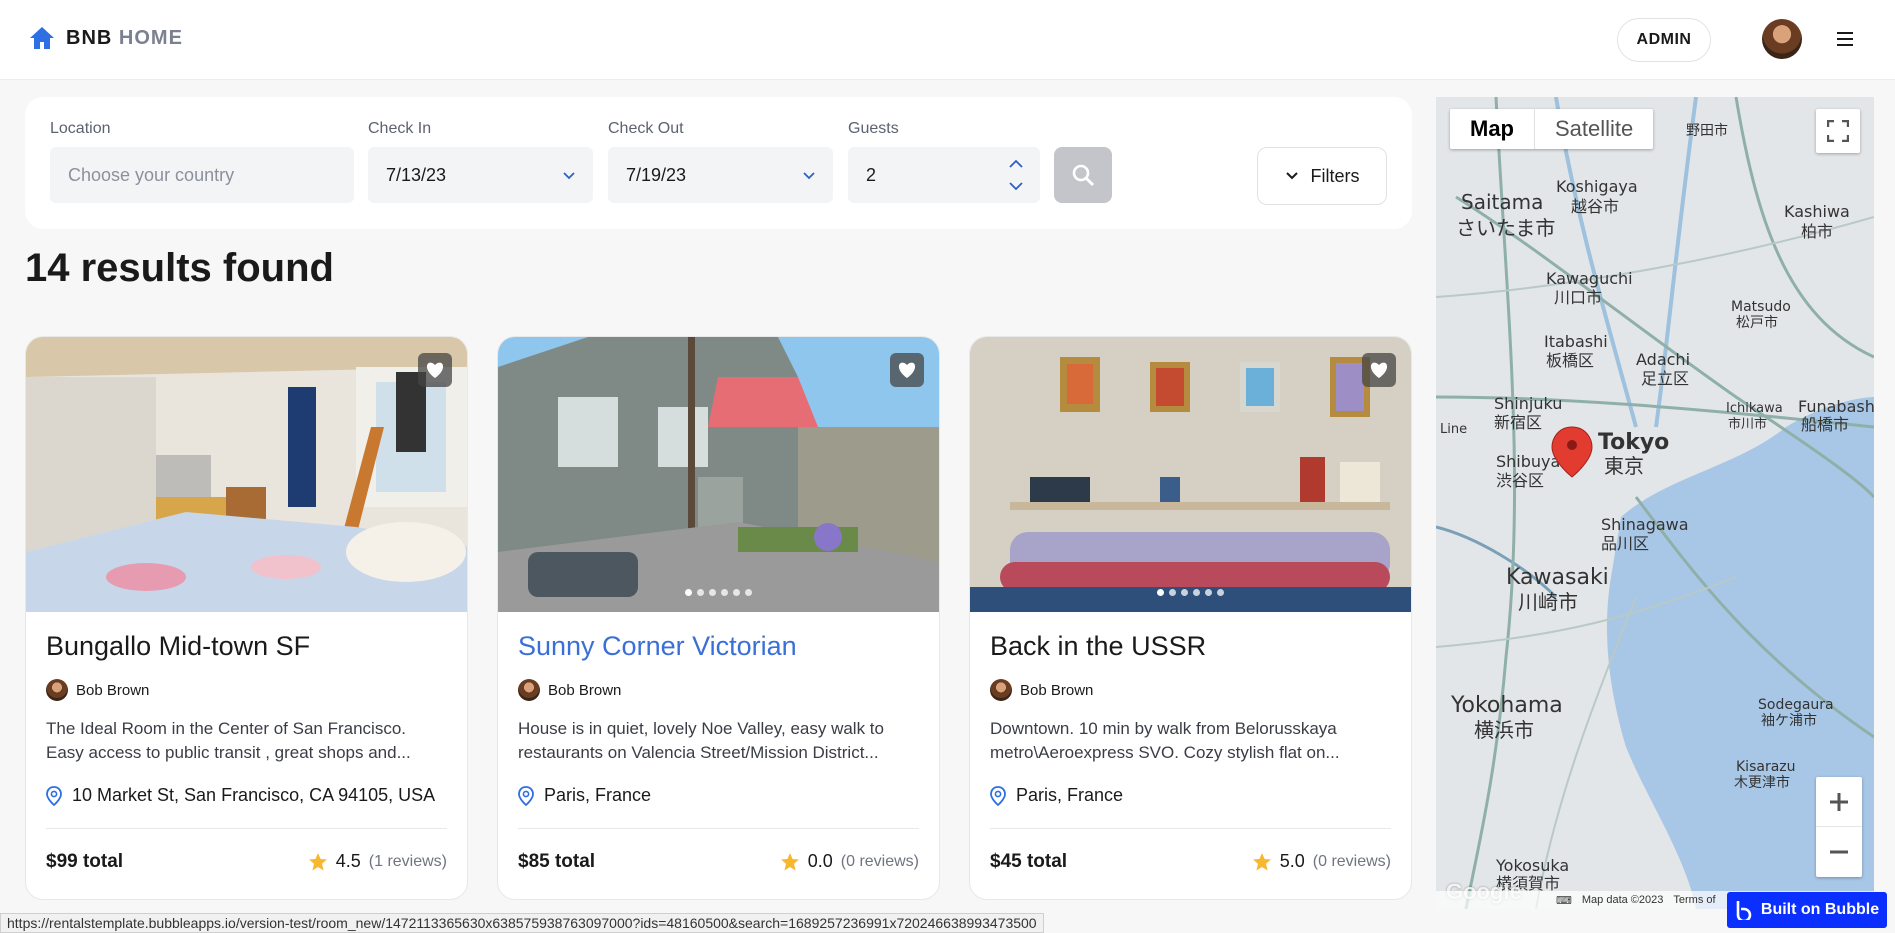 This screenshot has height=933, width=1895. I want to click on user-avatar, so click(1782, 39).